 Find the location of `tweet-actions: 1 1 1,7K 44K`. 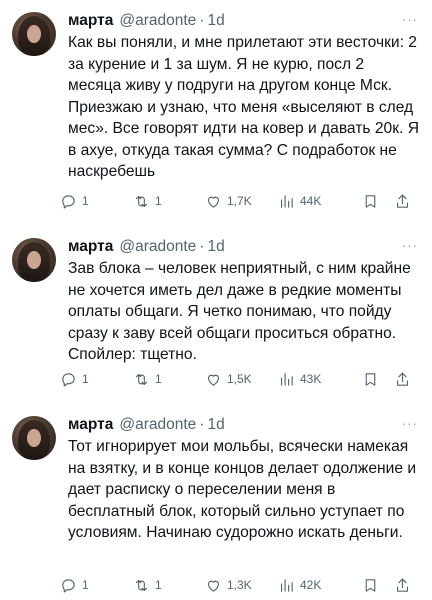

tweet-actions: 1 1 1,7K 44K is located at coordinates (241, 201).